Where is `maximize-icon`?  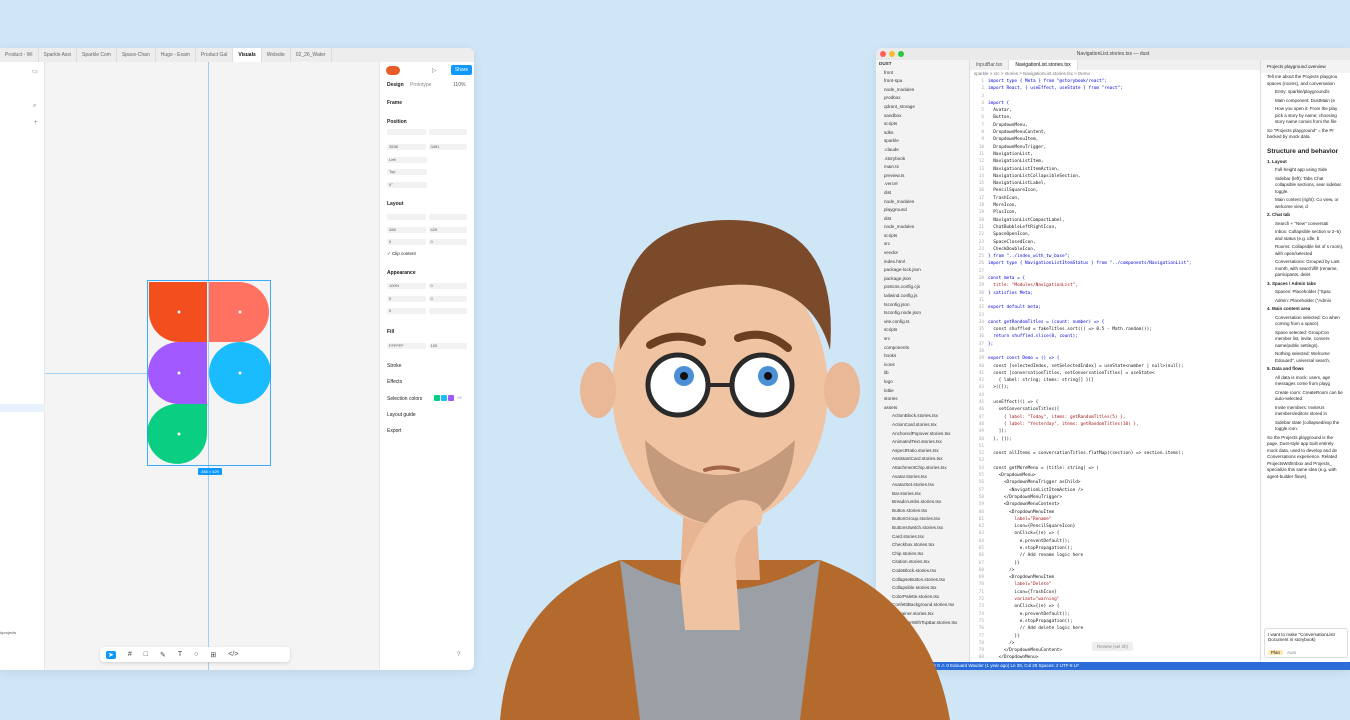 maximize-icon is located at coordinates (901, 54).